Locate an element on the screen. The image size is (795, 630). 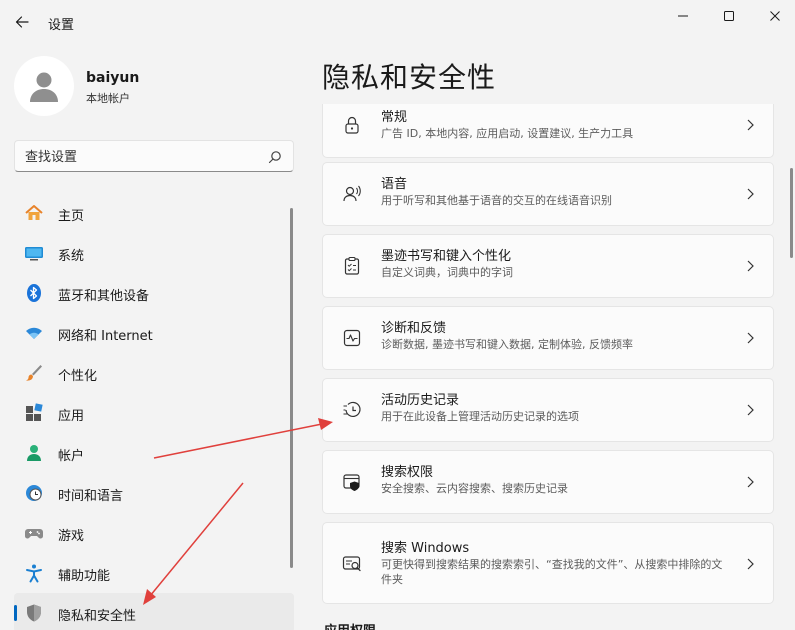
account-type: 本地帐户 is located at coordinates (108, 98).